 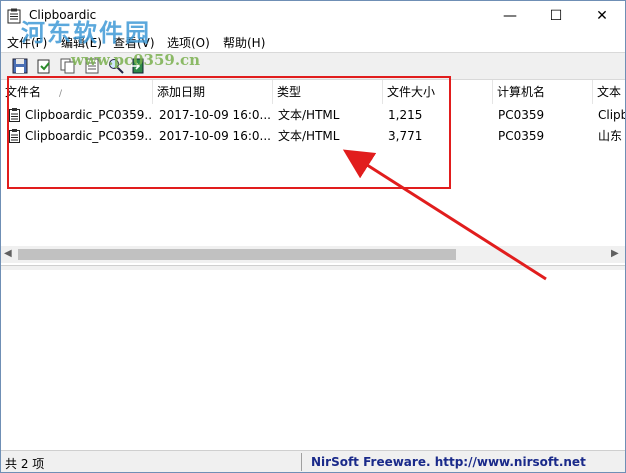 What do you see at coordinates (543, 92) in the screenshot?
I see `column-header-computer: 计算机名` at bounding box center [543, 92].